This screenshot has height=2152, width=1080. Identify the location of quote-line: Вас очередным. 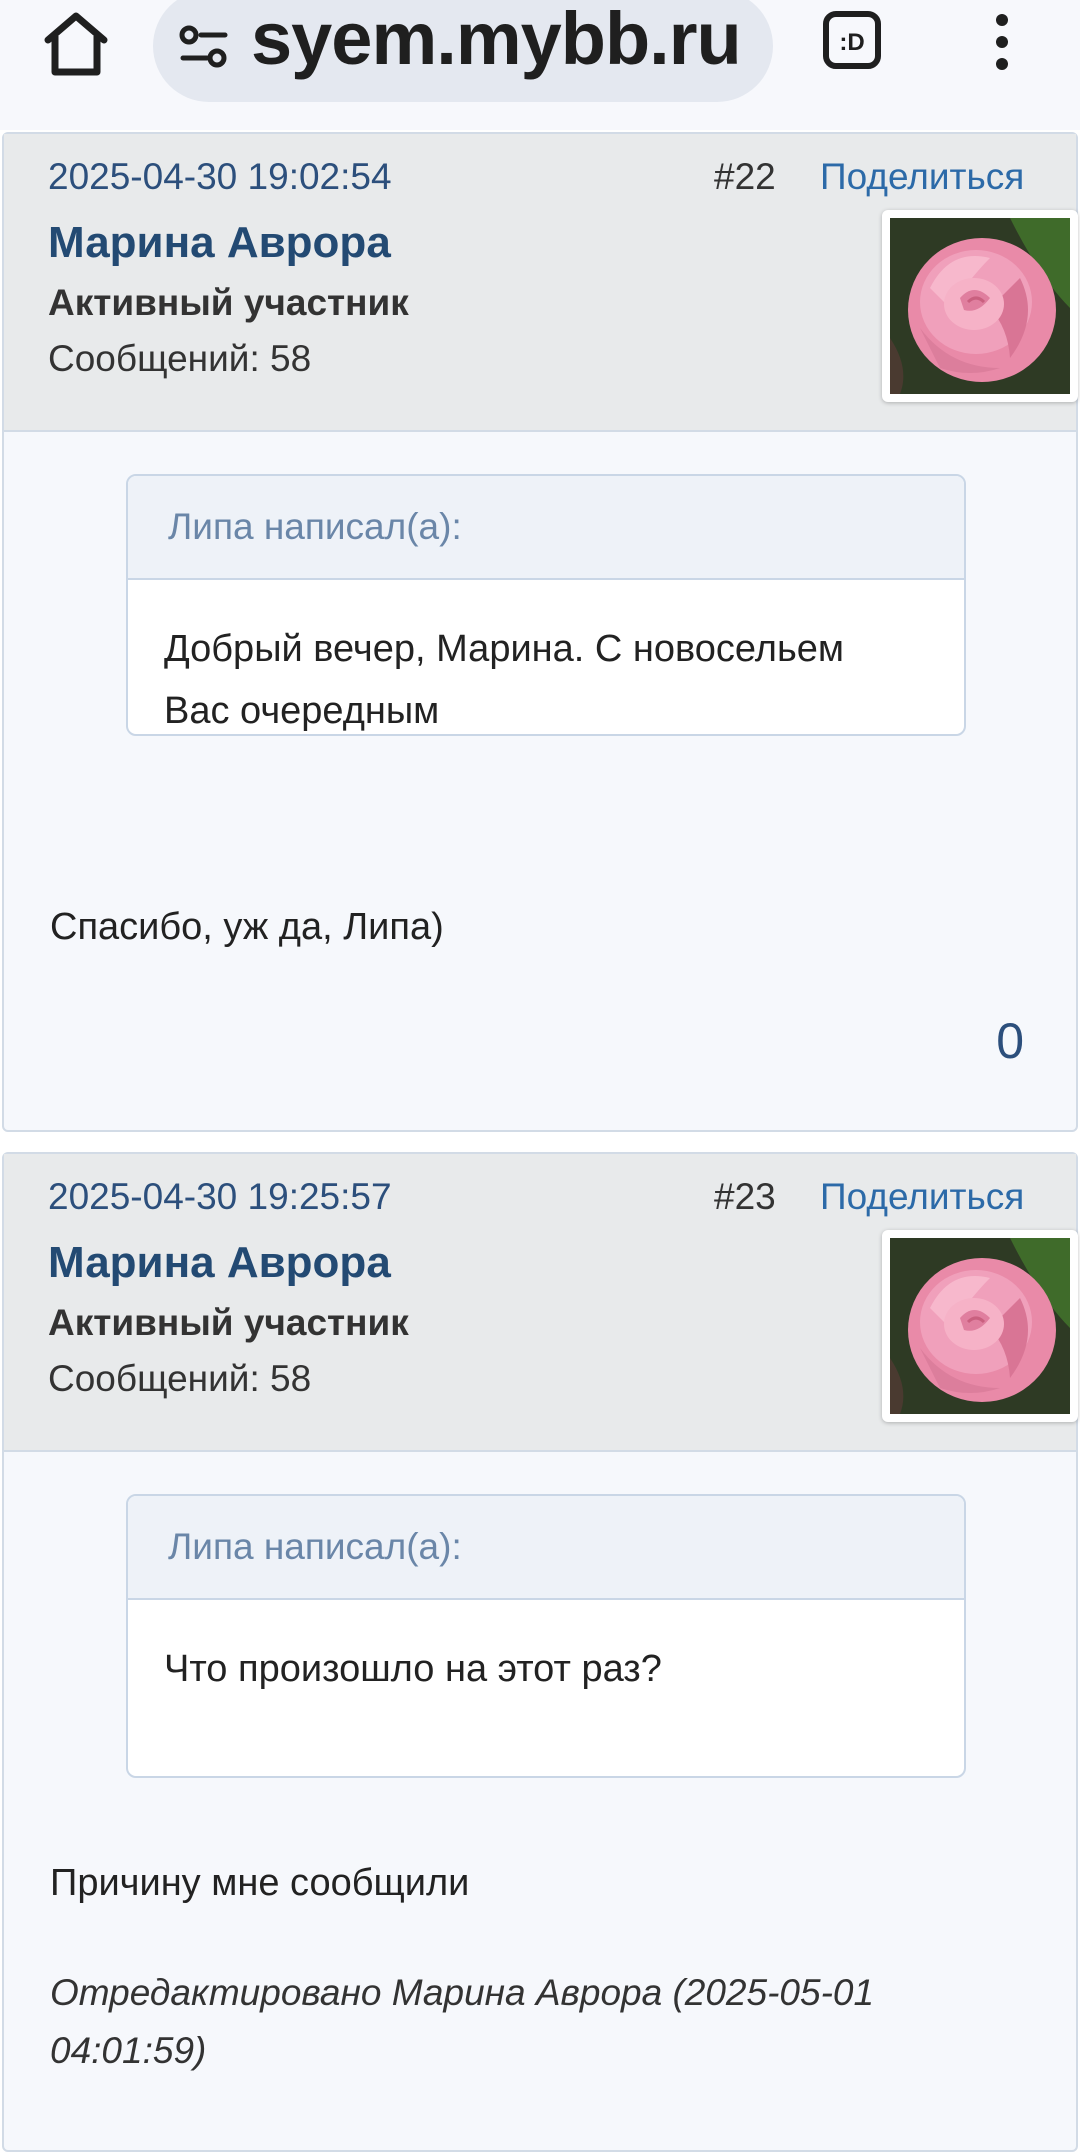
(302, 711).